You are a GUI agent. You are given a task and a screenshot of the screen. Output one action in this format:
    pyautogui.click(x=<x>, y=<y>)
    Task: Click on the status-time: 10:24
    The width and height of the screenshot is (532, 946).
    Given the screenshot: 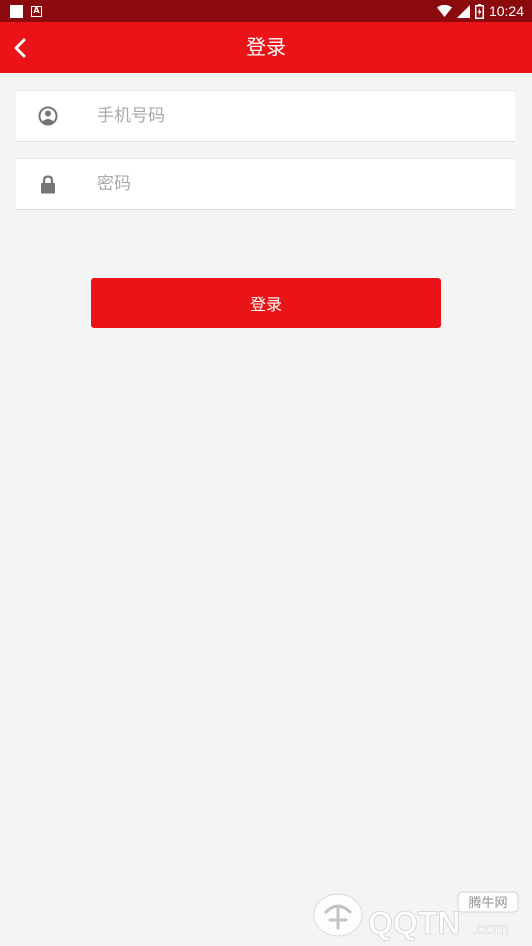 What is the action you would take?
    pyautogui.click(x=506, y=11)
    